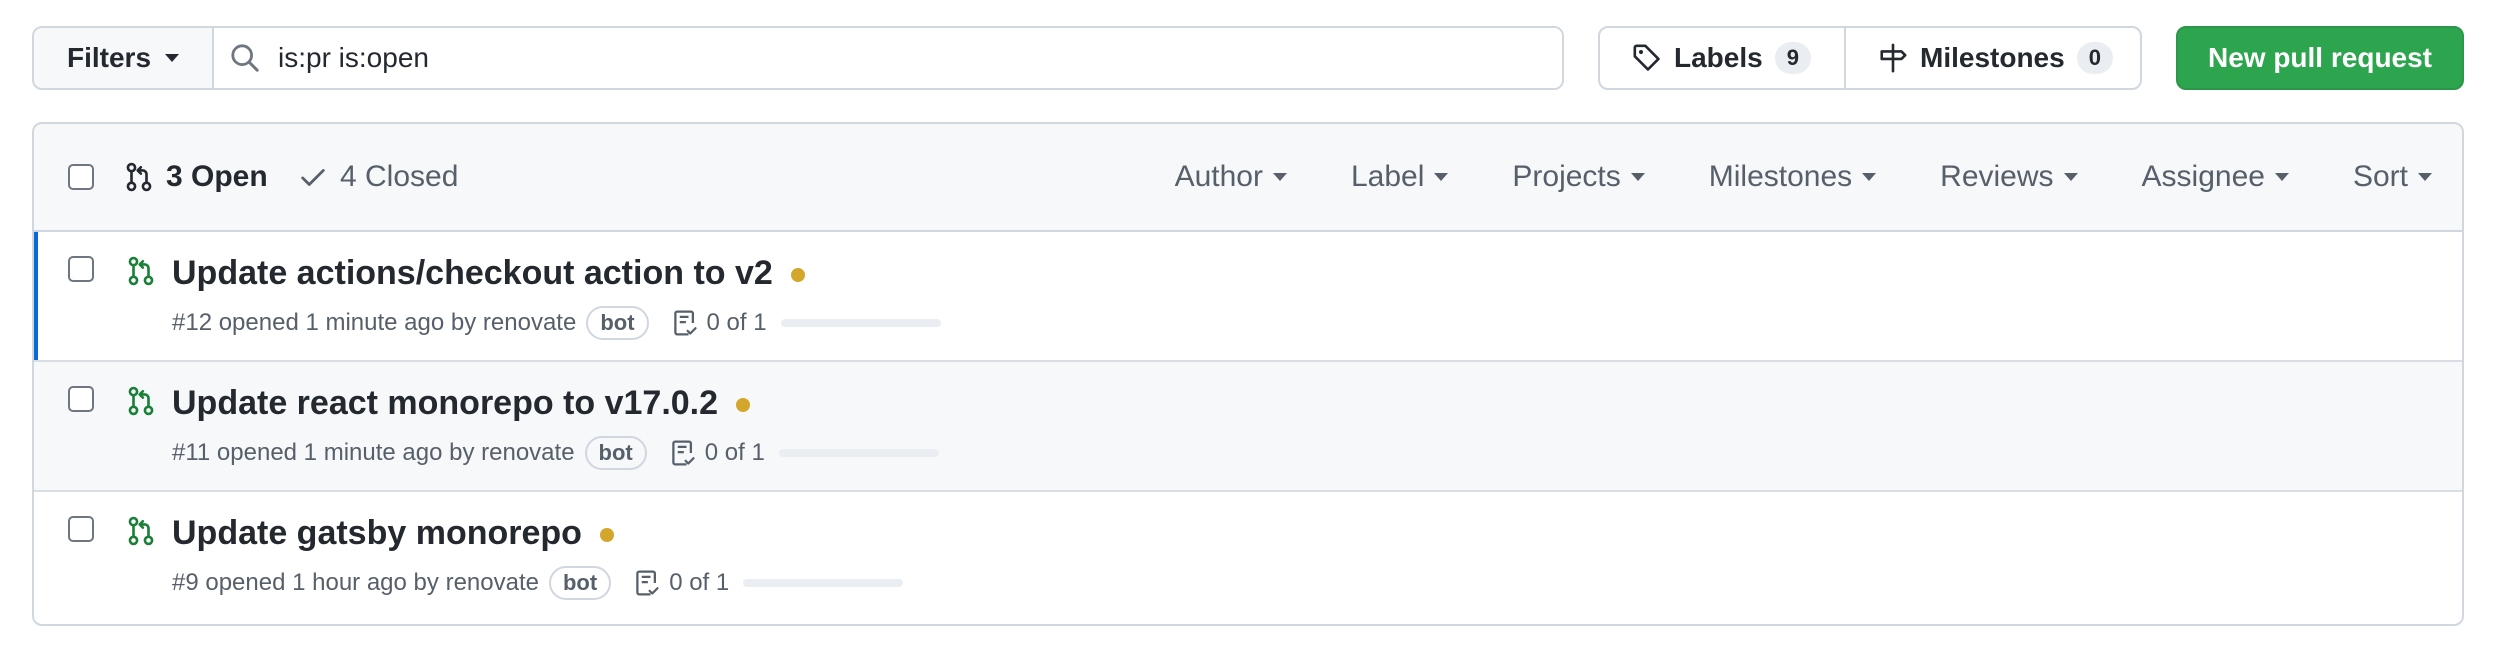 Image resolution: width=2496 pixels, height=650 pixels. What do you see at coordinates (2094, 58) in the screenshot?
I see `milestones-count-badge: 0` at bounding box center [2094, 58].